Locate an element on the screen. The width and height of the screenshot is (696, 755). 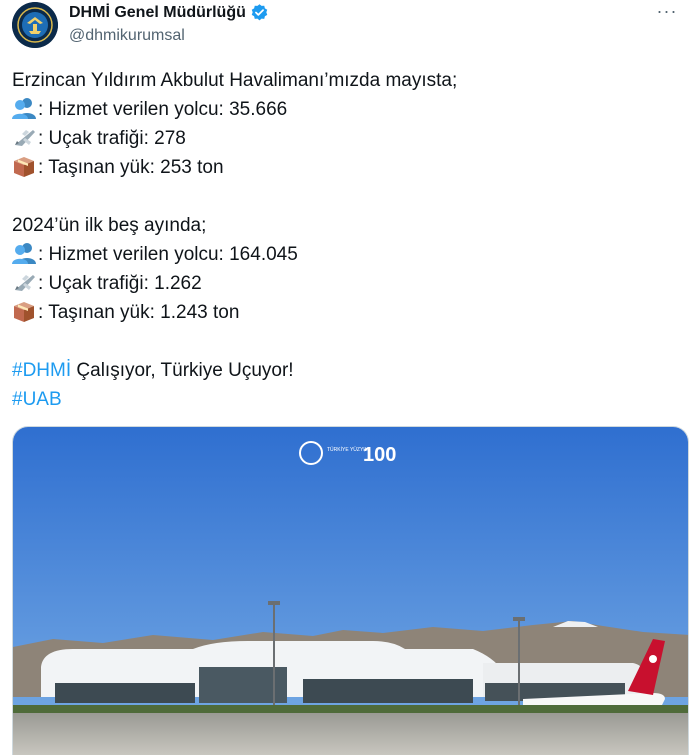
more-options-icon: ··· is located at coordinates (667, 13).